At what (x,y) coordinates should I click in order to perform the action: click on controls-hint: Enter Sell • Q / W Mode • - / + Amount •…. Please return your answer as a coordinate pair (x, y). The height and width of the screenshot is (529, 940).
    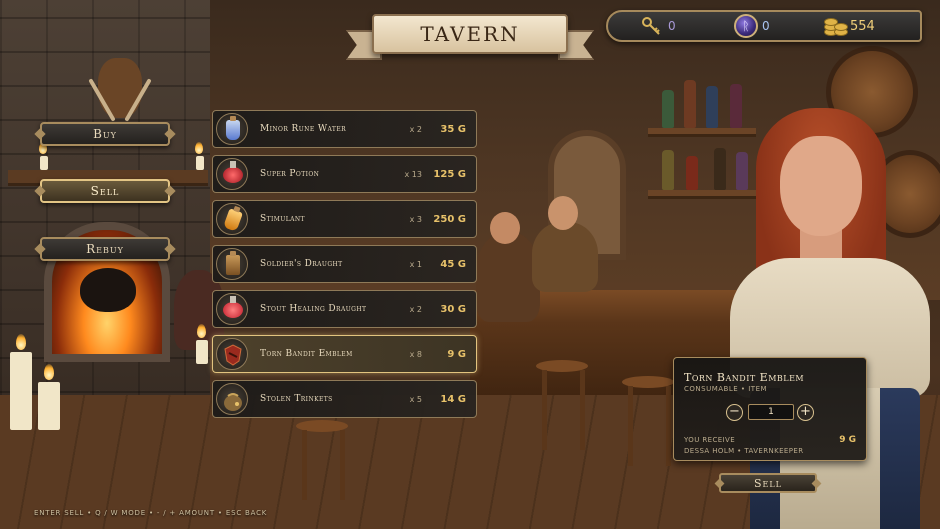
    Looking at the image, I should click on (151, 513).